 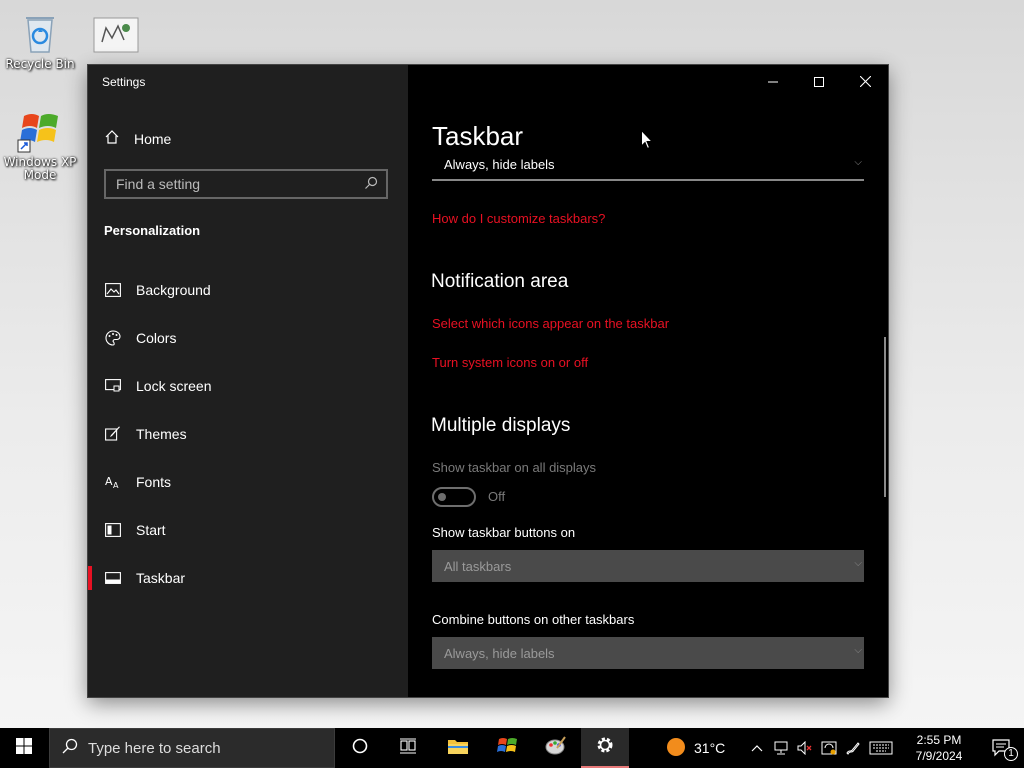 What do you see at coordinates (152, 230) in the screenshot?
I see `section-title-personalization: Personalization` at bounding box center [152, 230].